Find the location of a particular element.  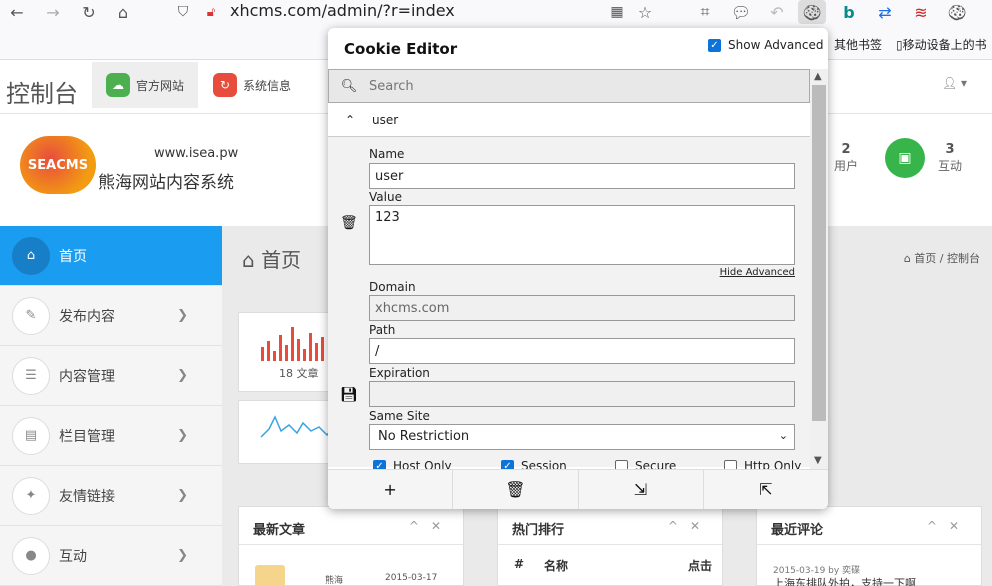

domain-field is located at coordinates (582, 308).